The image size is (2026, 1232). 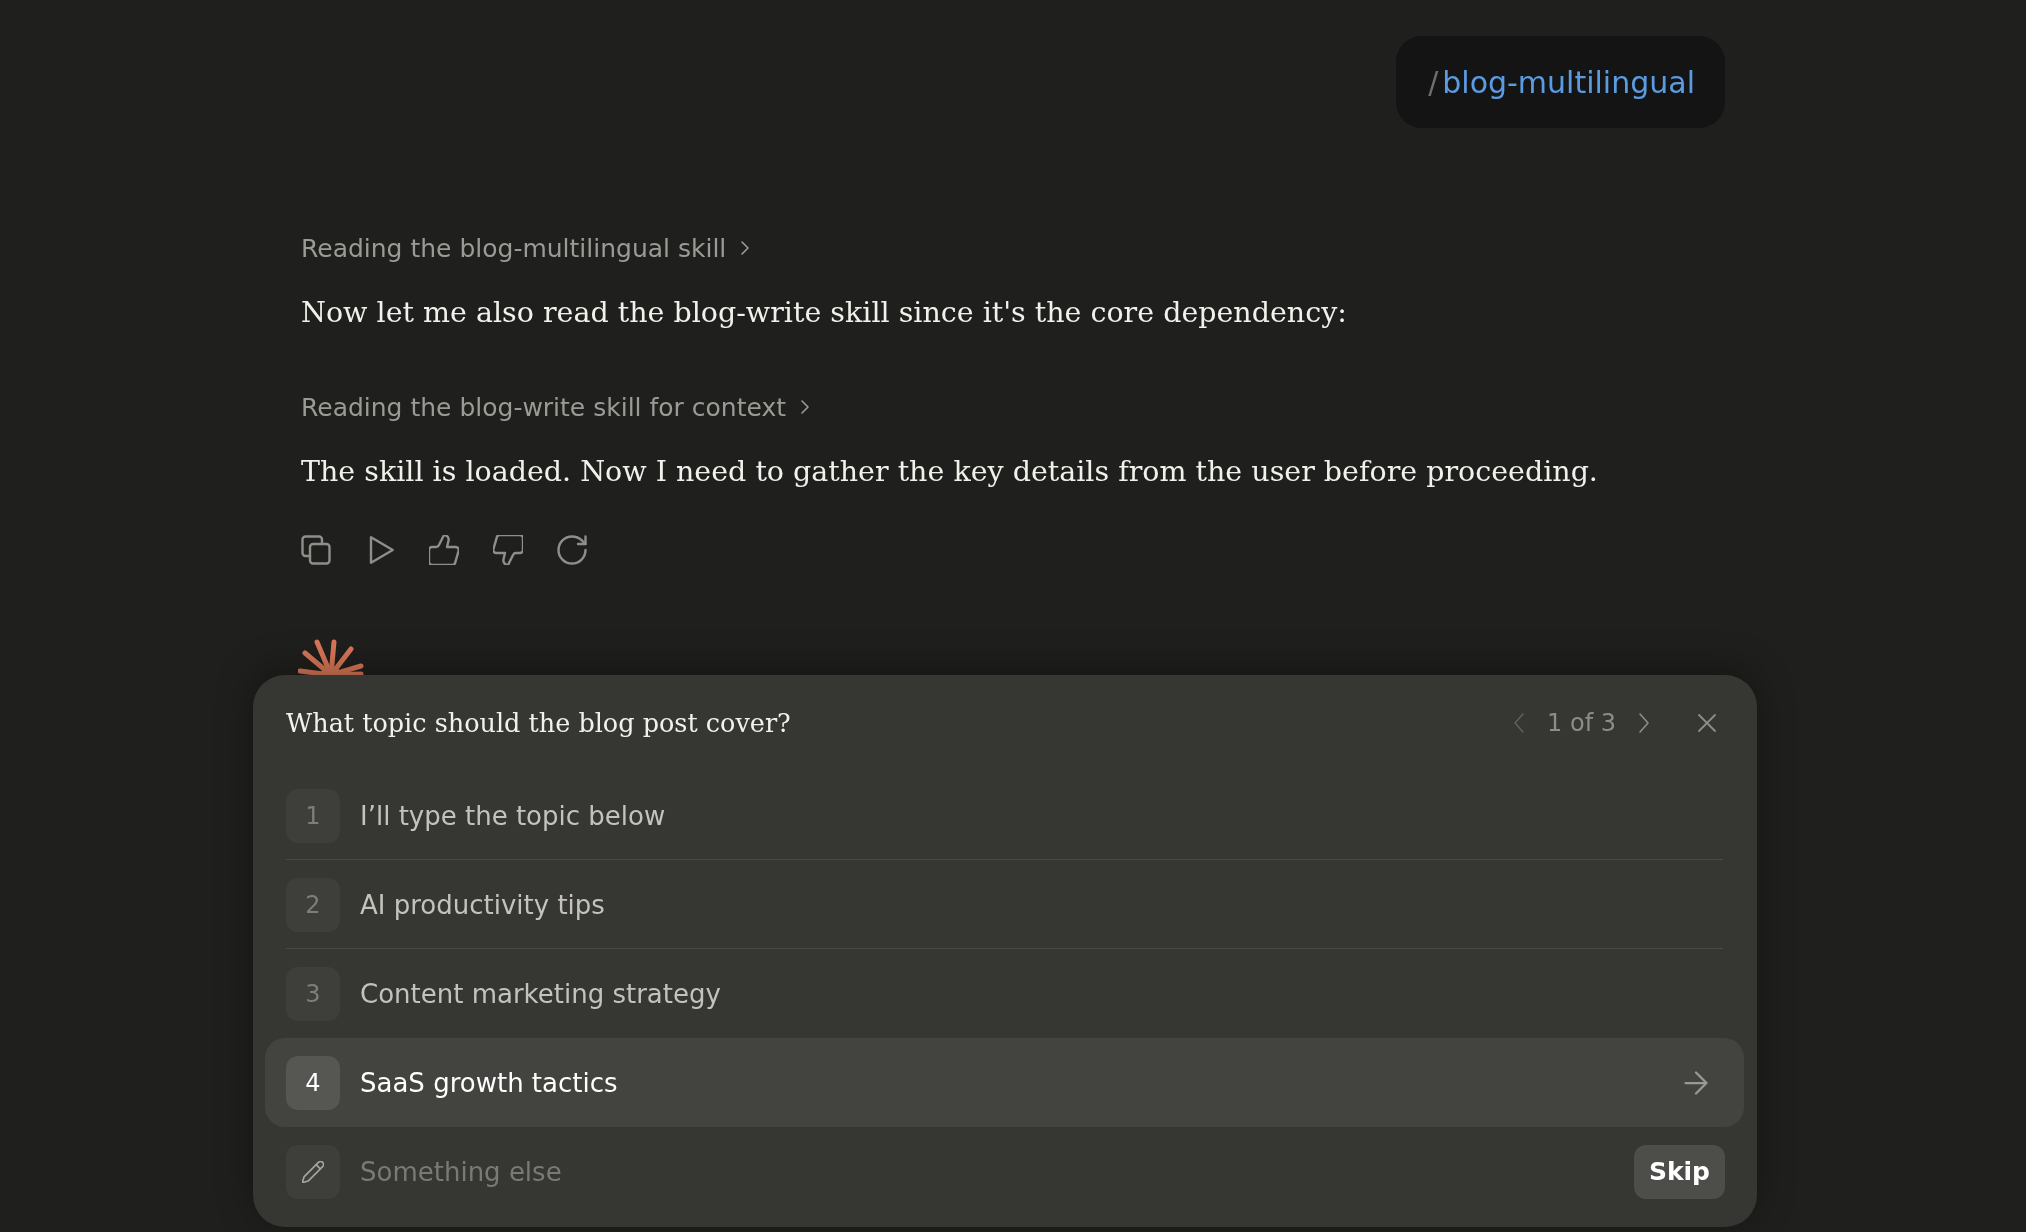 I want to click on message-text: The skill is loaded. Now I need to gather the key details from the user before proceeding., so click(x=949, y=472).